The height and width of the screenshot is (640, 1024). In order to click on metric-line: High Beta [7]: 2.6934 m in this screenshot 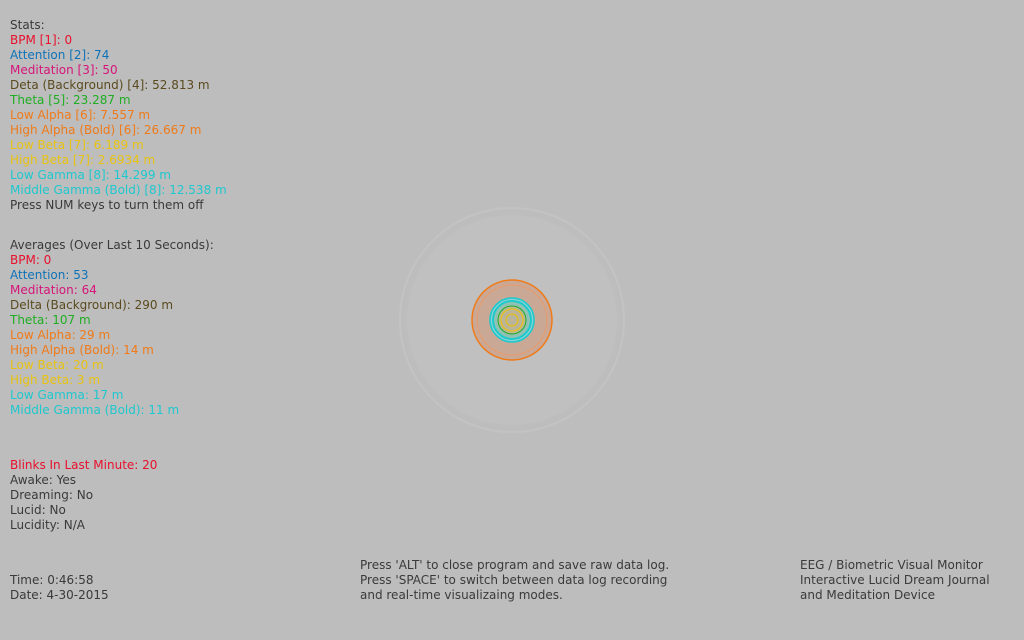, I will do `click(83, 160)`.